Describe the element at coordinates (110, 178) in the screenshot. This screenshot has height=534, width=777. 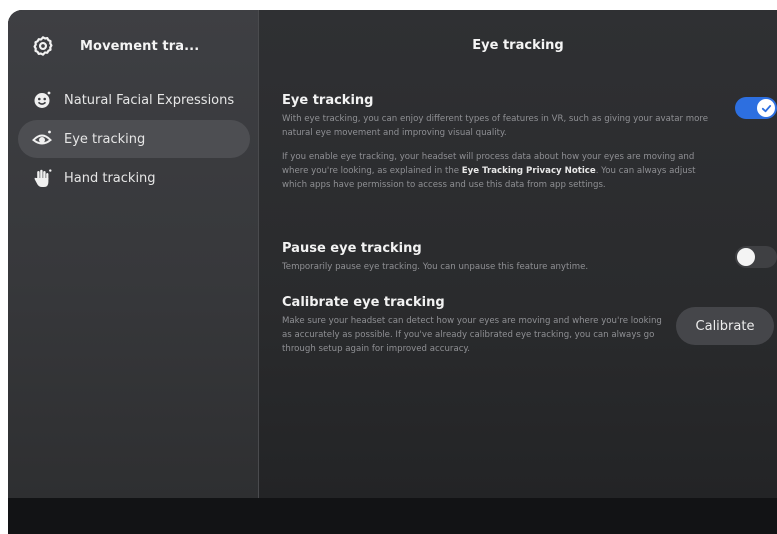
I see `sidebar-item-label: Hand tracking` at that location.